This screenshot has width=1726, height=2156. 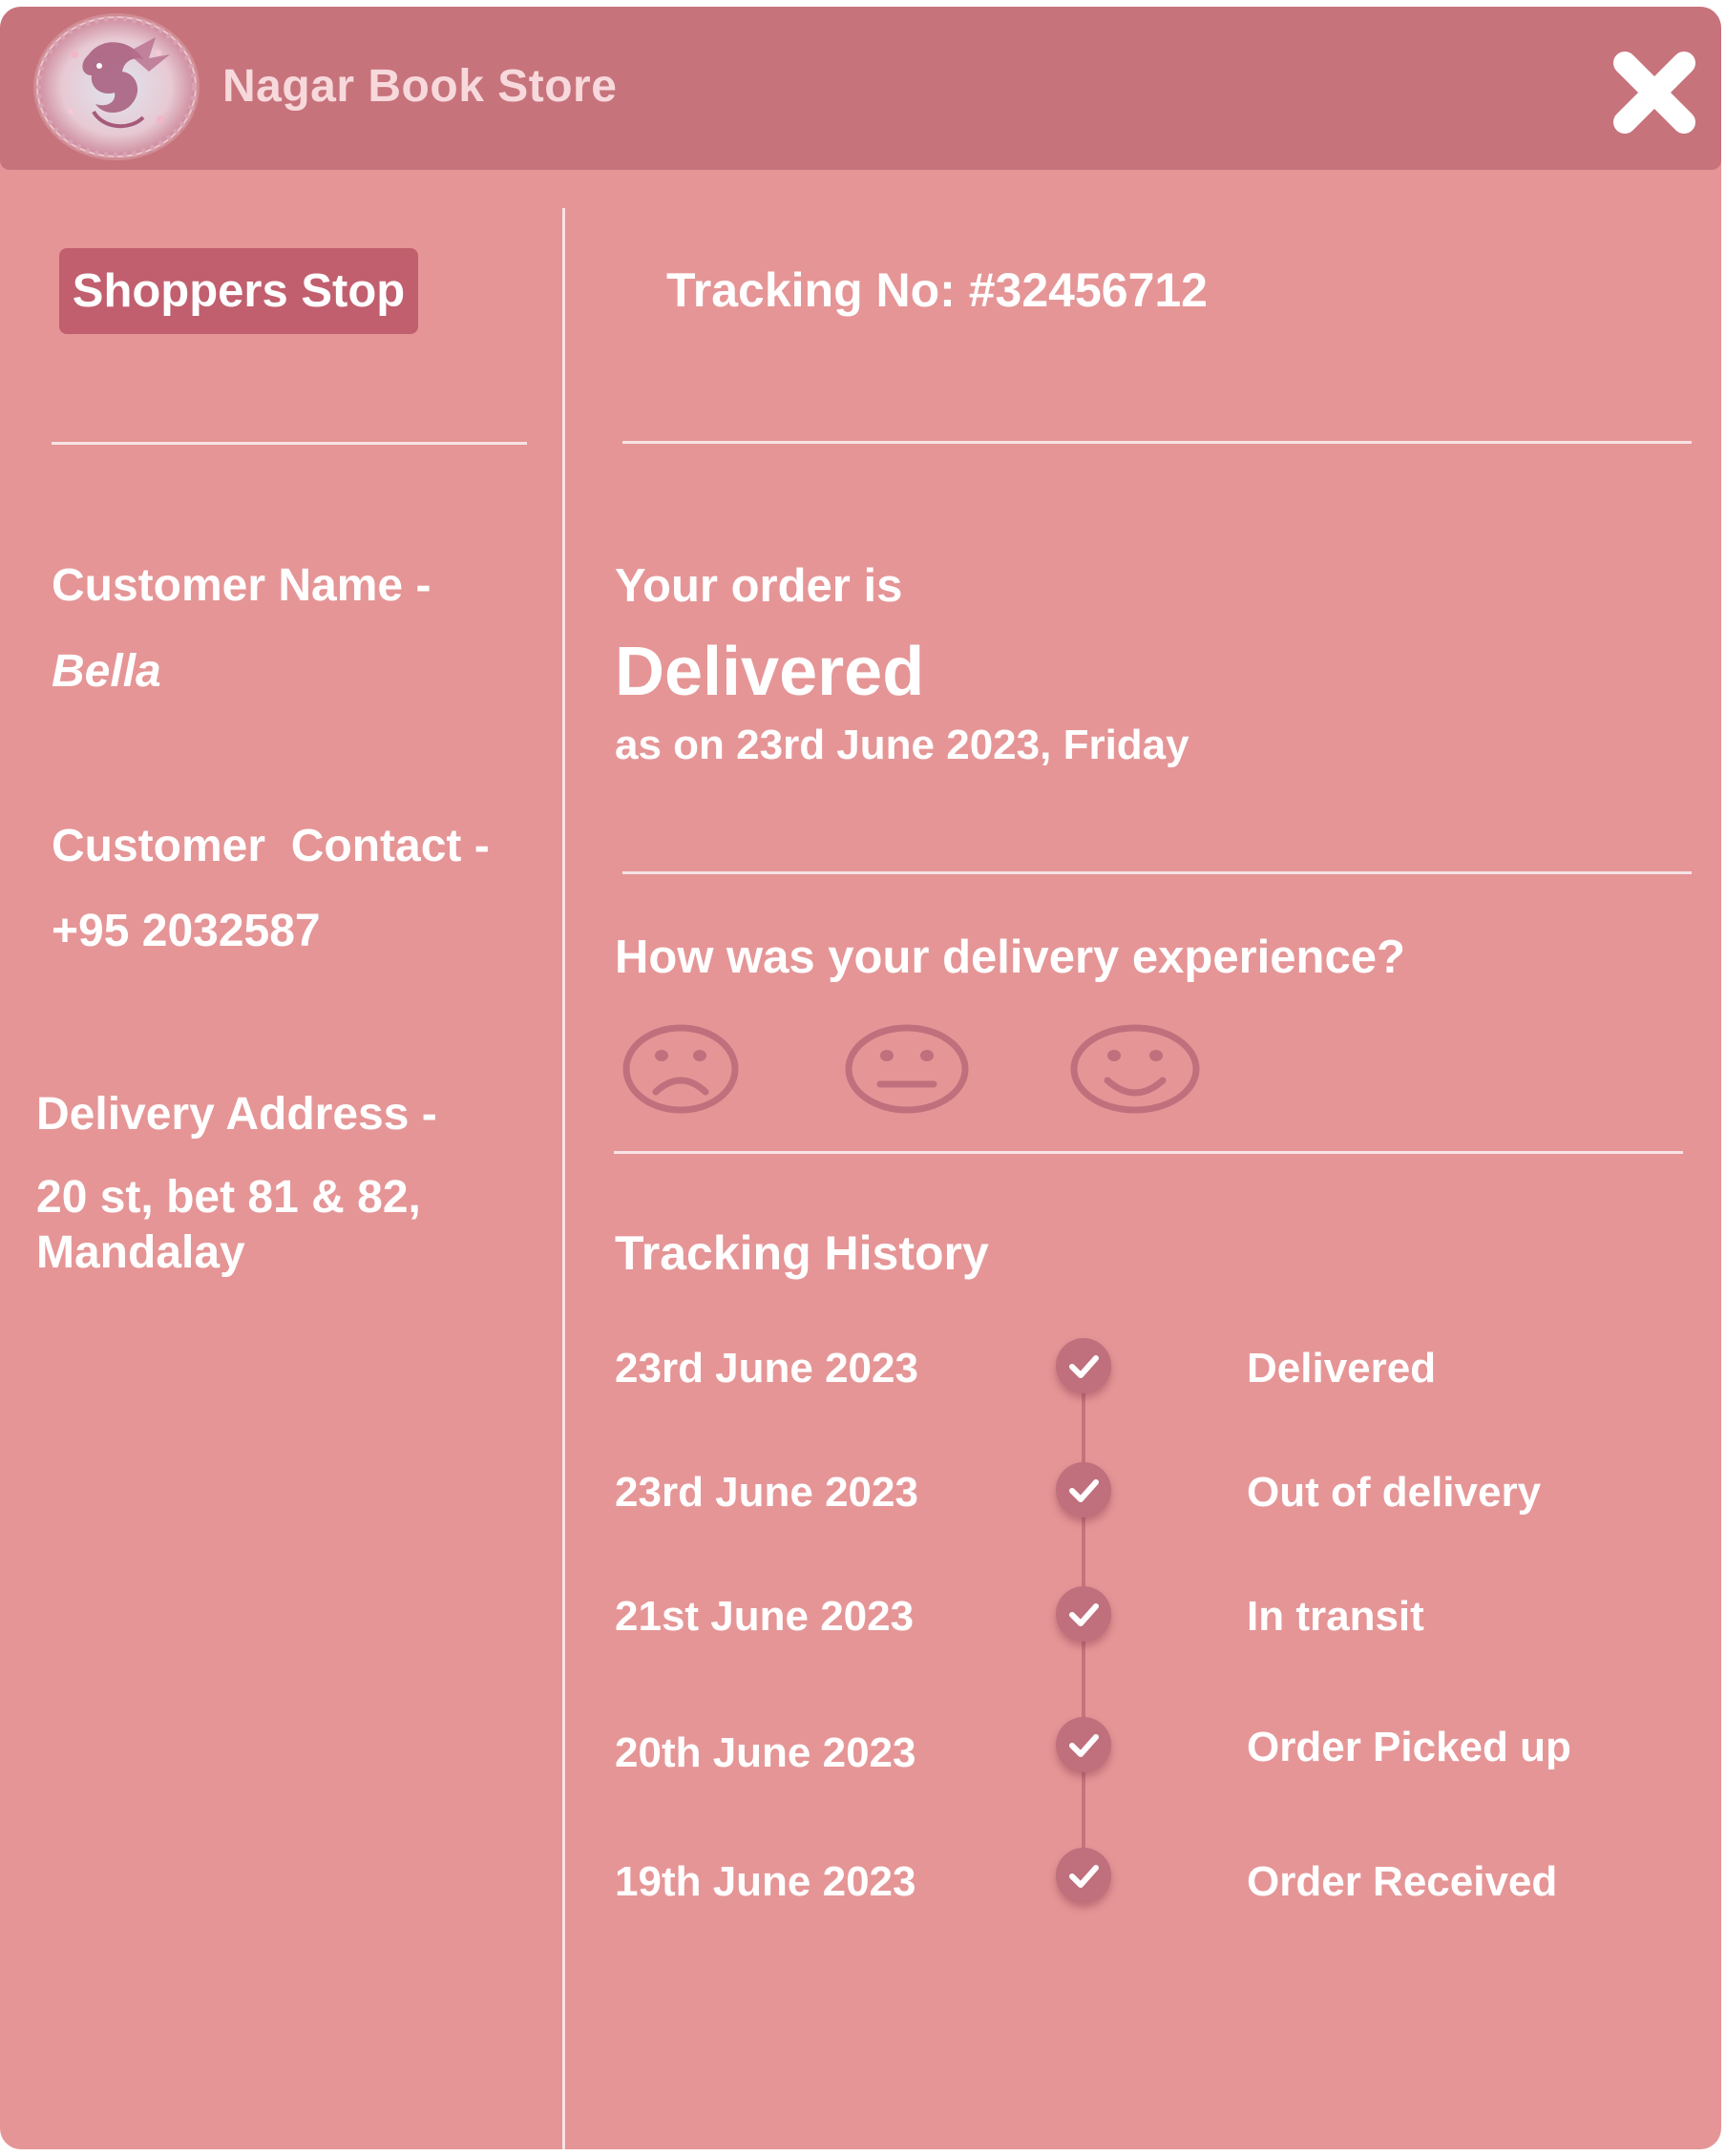 I want to click on history-status: In transit, so click(x=1335, y=1616).